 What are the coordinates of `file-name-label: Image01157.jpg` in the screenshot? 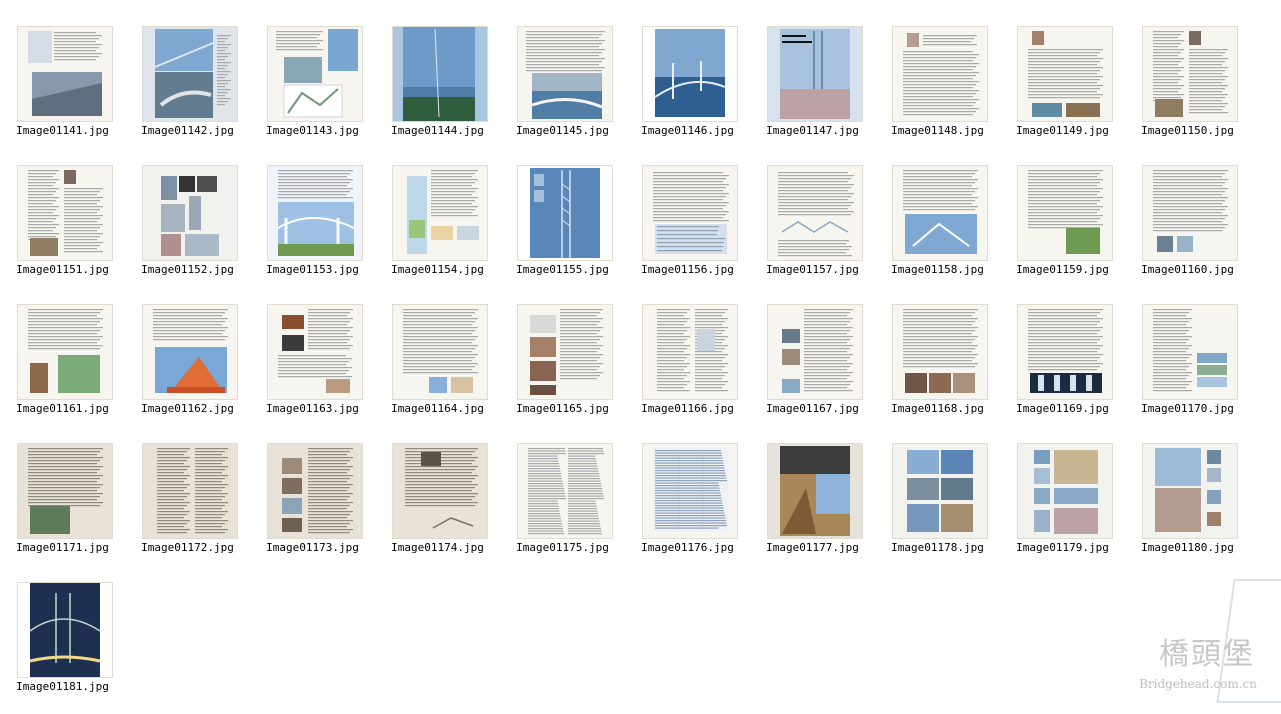 It's located at (812, 269).